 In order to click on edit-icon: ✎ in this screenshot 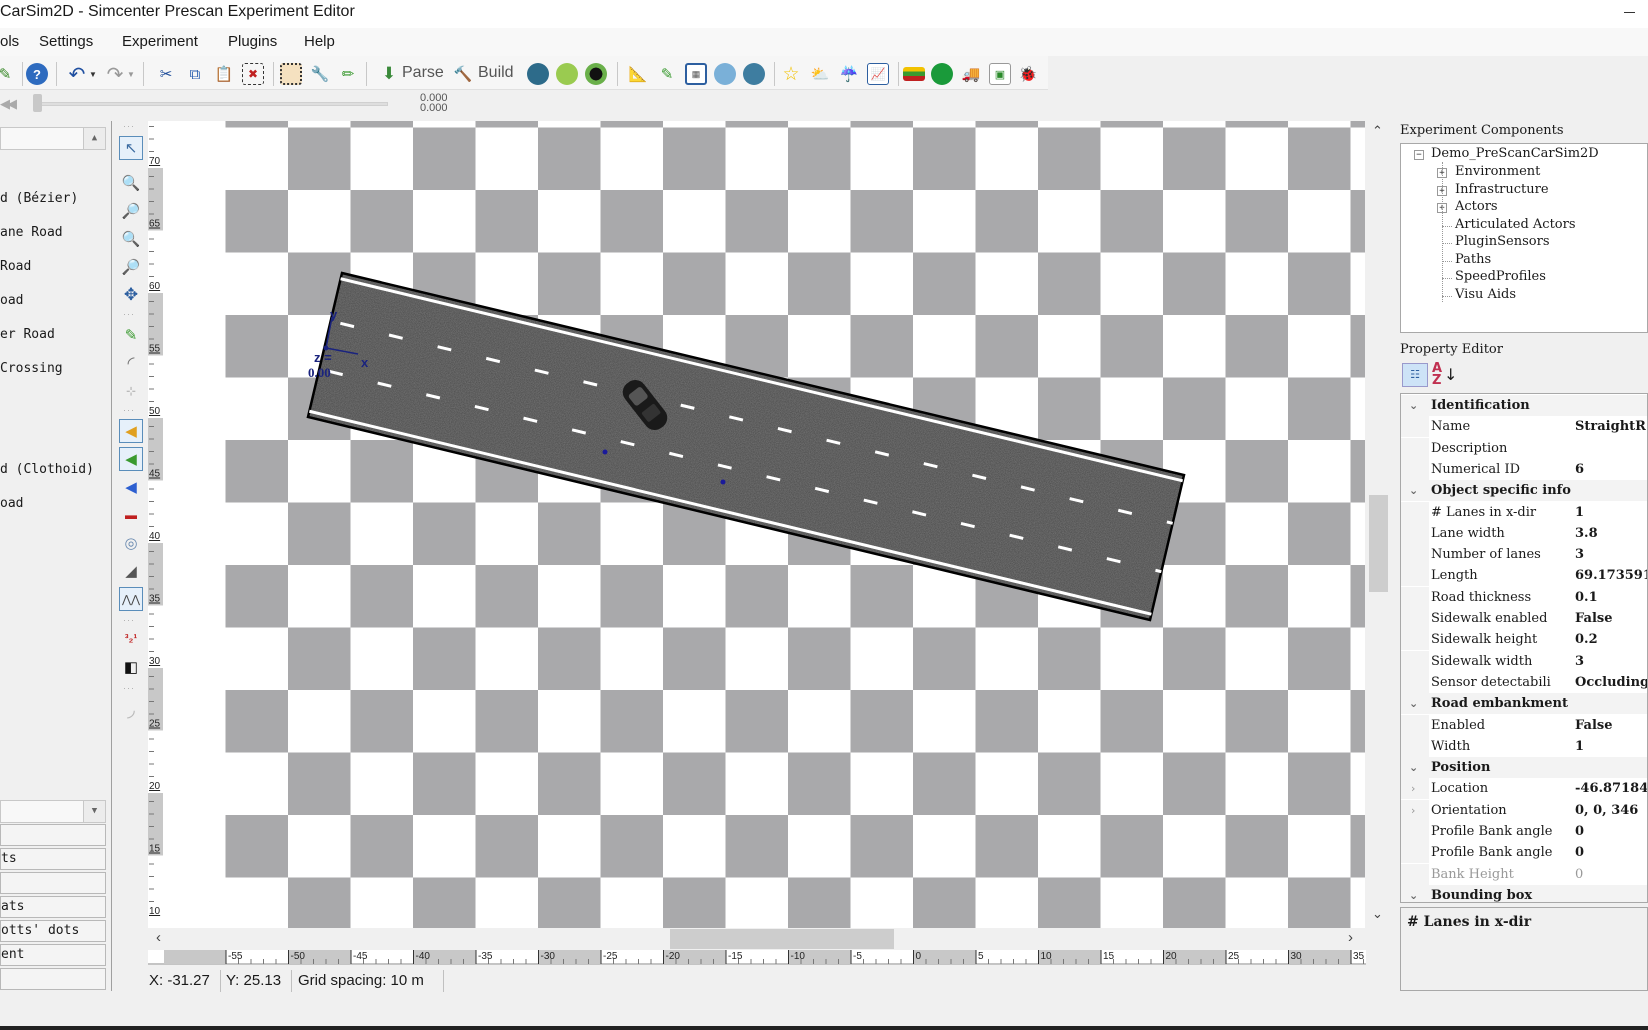, I will do `click(8, 74)`.